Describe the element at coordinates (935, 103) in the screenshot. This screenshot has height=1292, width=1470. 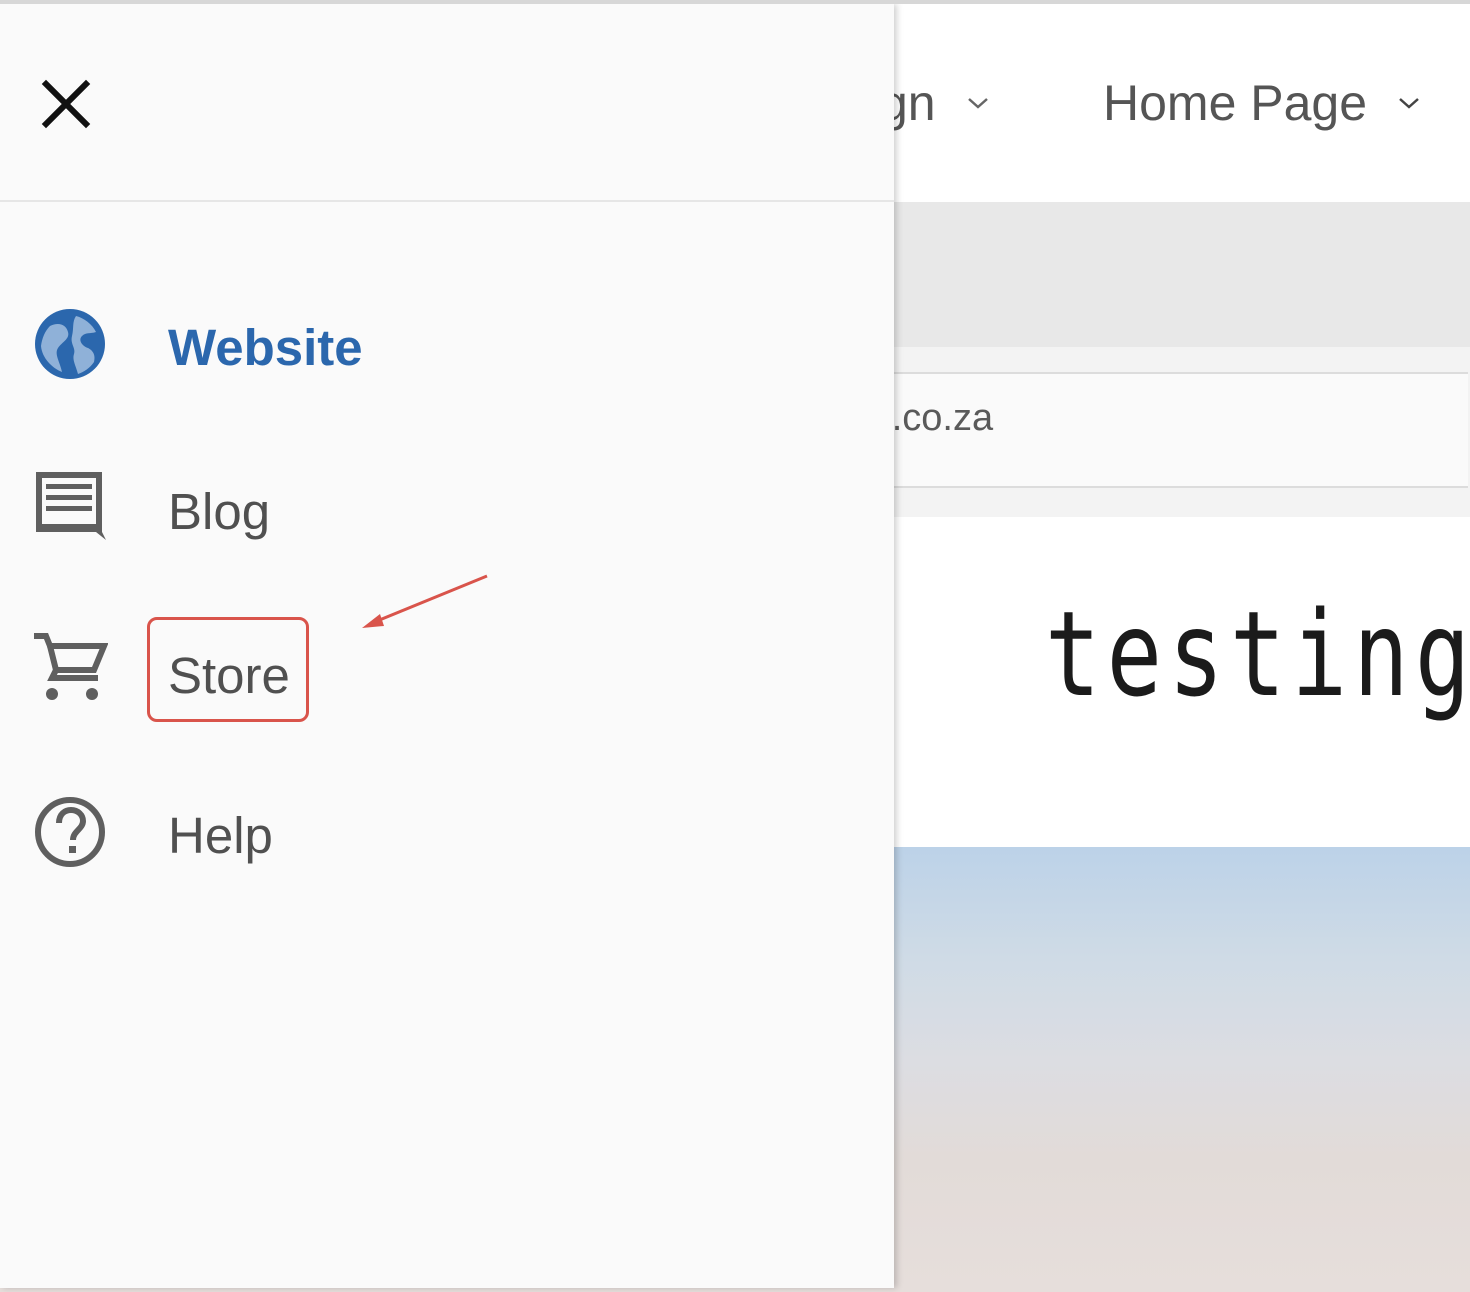
I see `topnav-design-dropdown: gn` at that location.